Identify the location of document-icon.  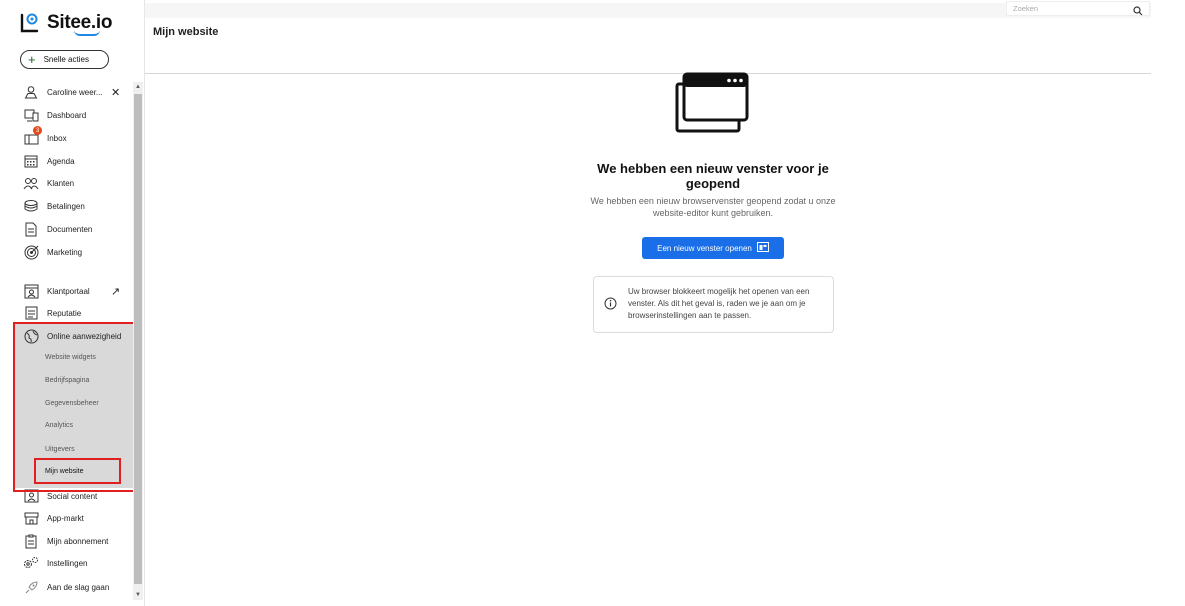
(31, 229).